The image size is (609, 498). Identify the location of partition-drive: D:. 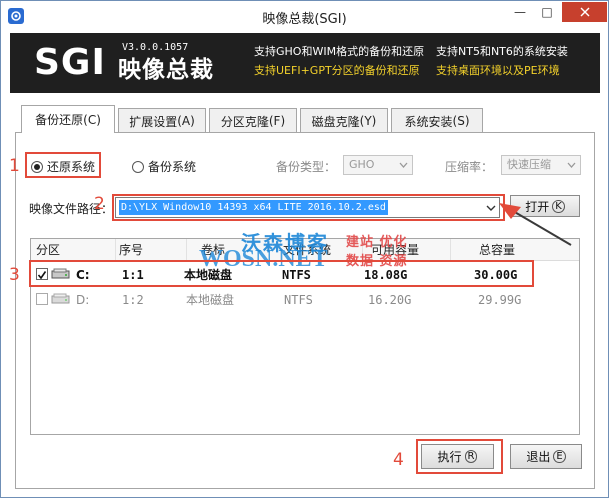
(83, 300).